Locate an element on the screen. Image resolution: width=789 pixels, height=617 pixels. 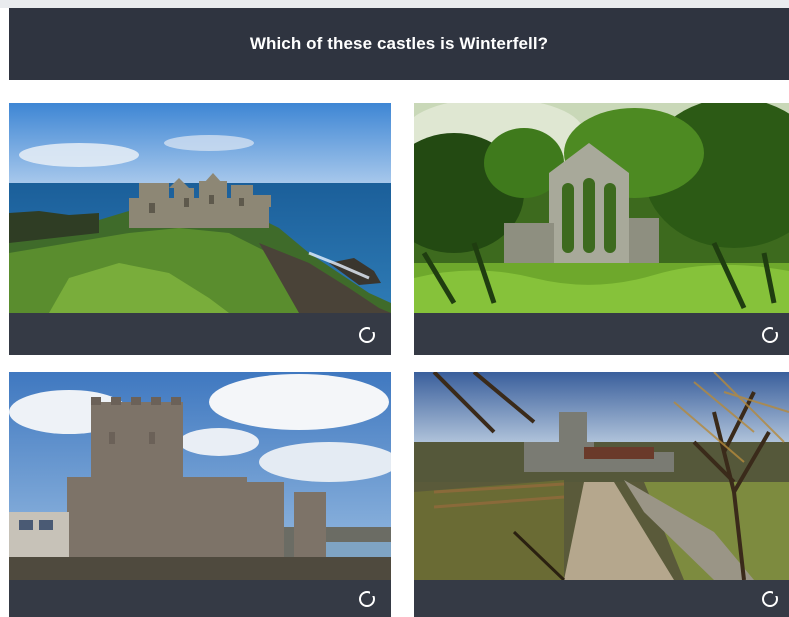
question-text: Which of these castles is Winterfell? is located at coordinates (399, 43).